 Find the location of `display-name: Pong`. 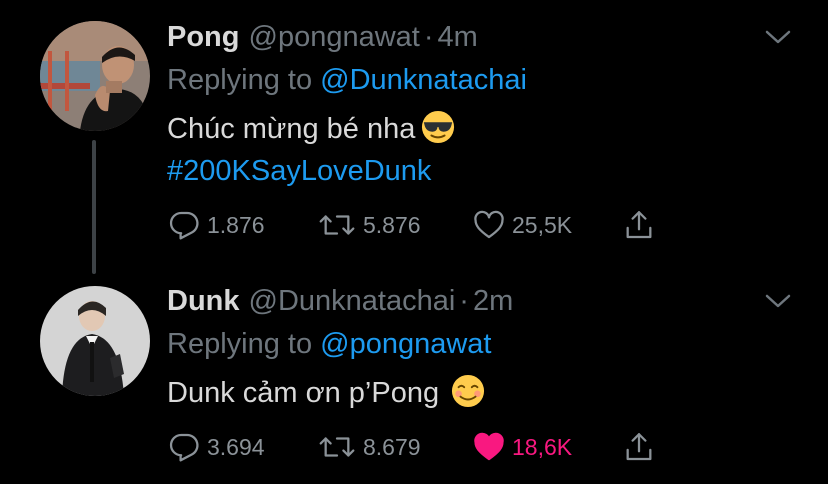

display-name: Pong is located at coordinates (203, 37).